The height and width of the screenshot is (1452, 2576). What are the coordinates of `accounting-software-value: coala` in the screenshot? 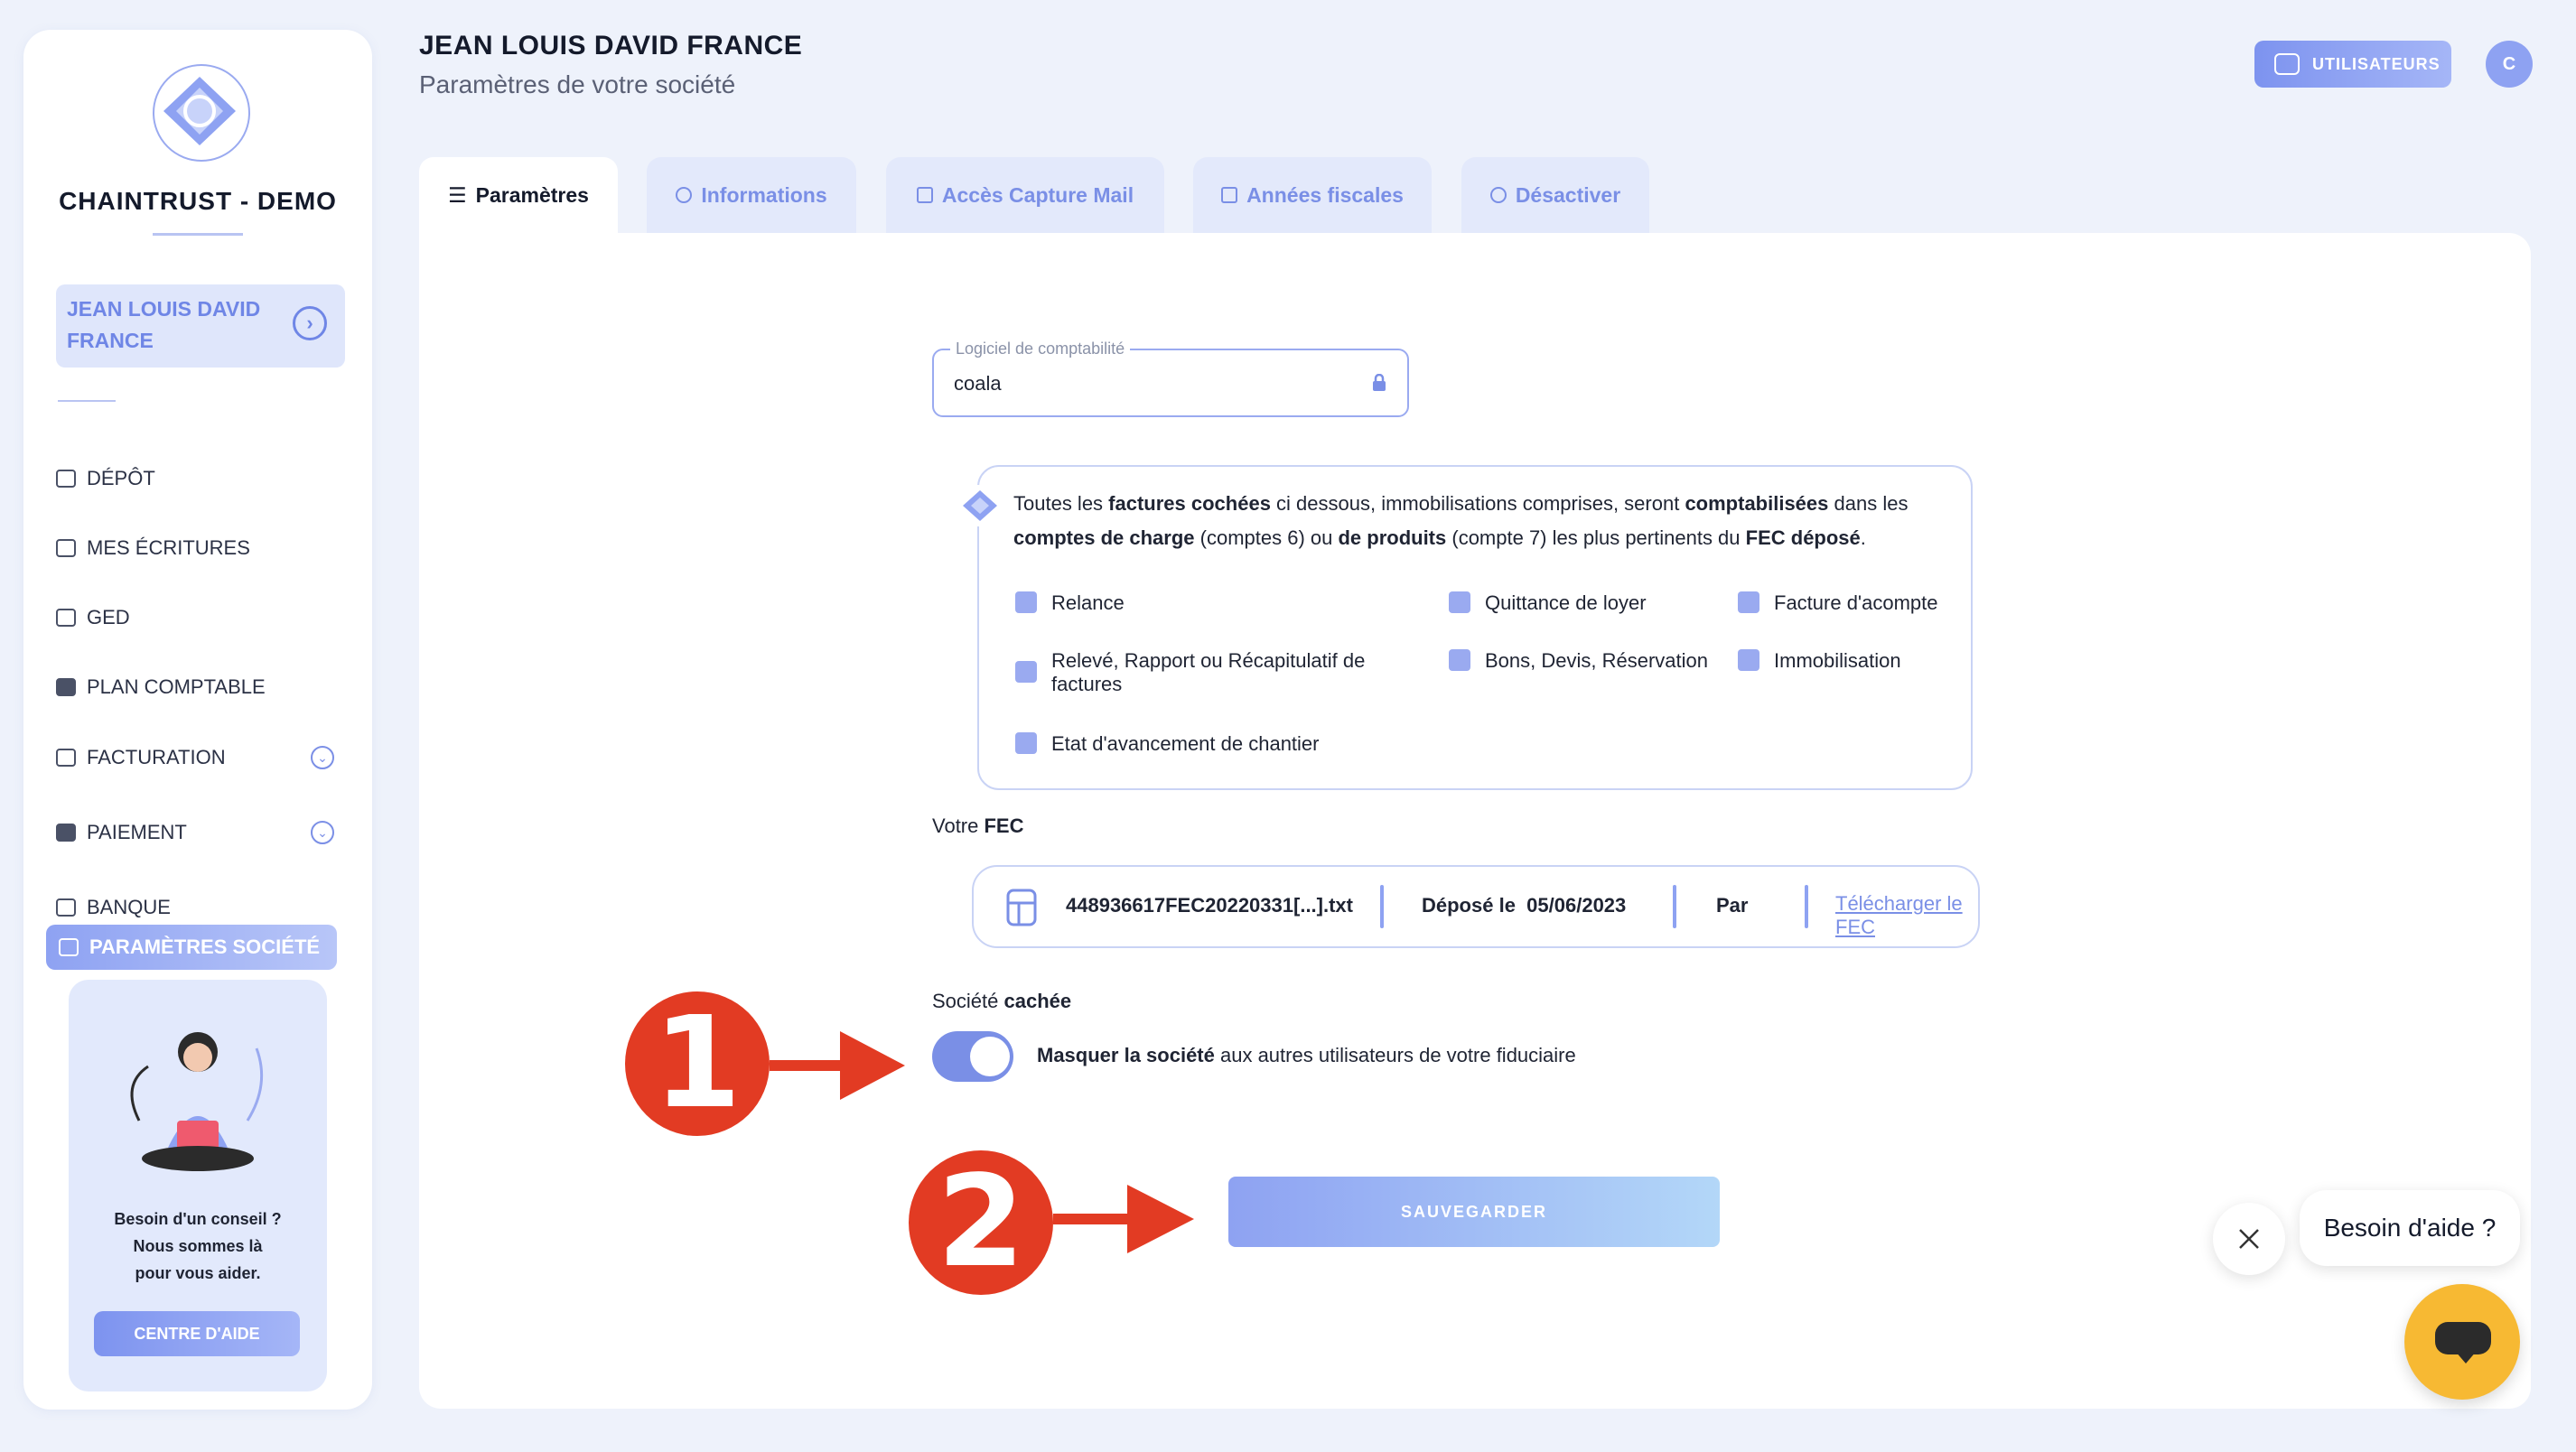 It's located at (978, 384).